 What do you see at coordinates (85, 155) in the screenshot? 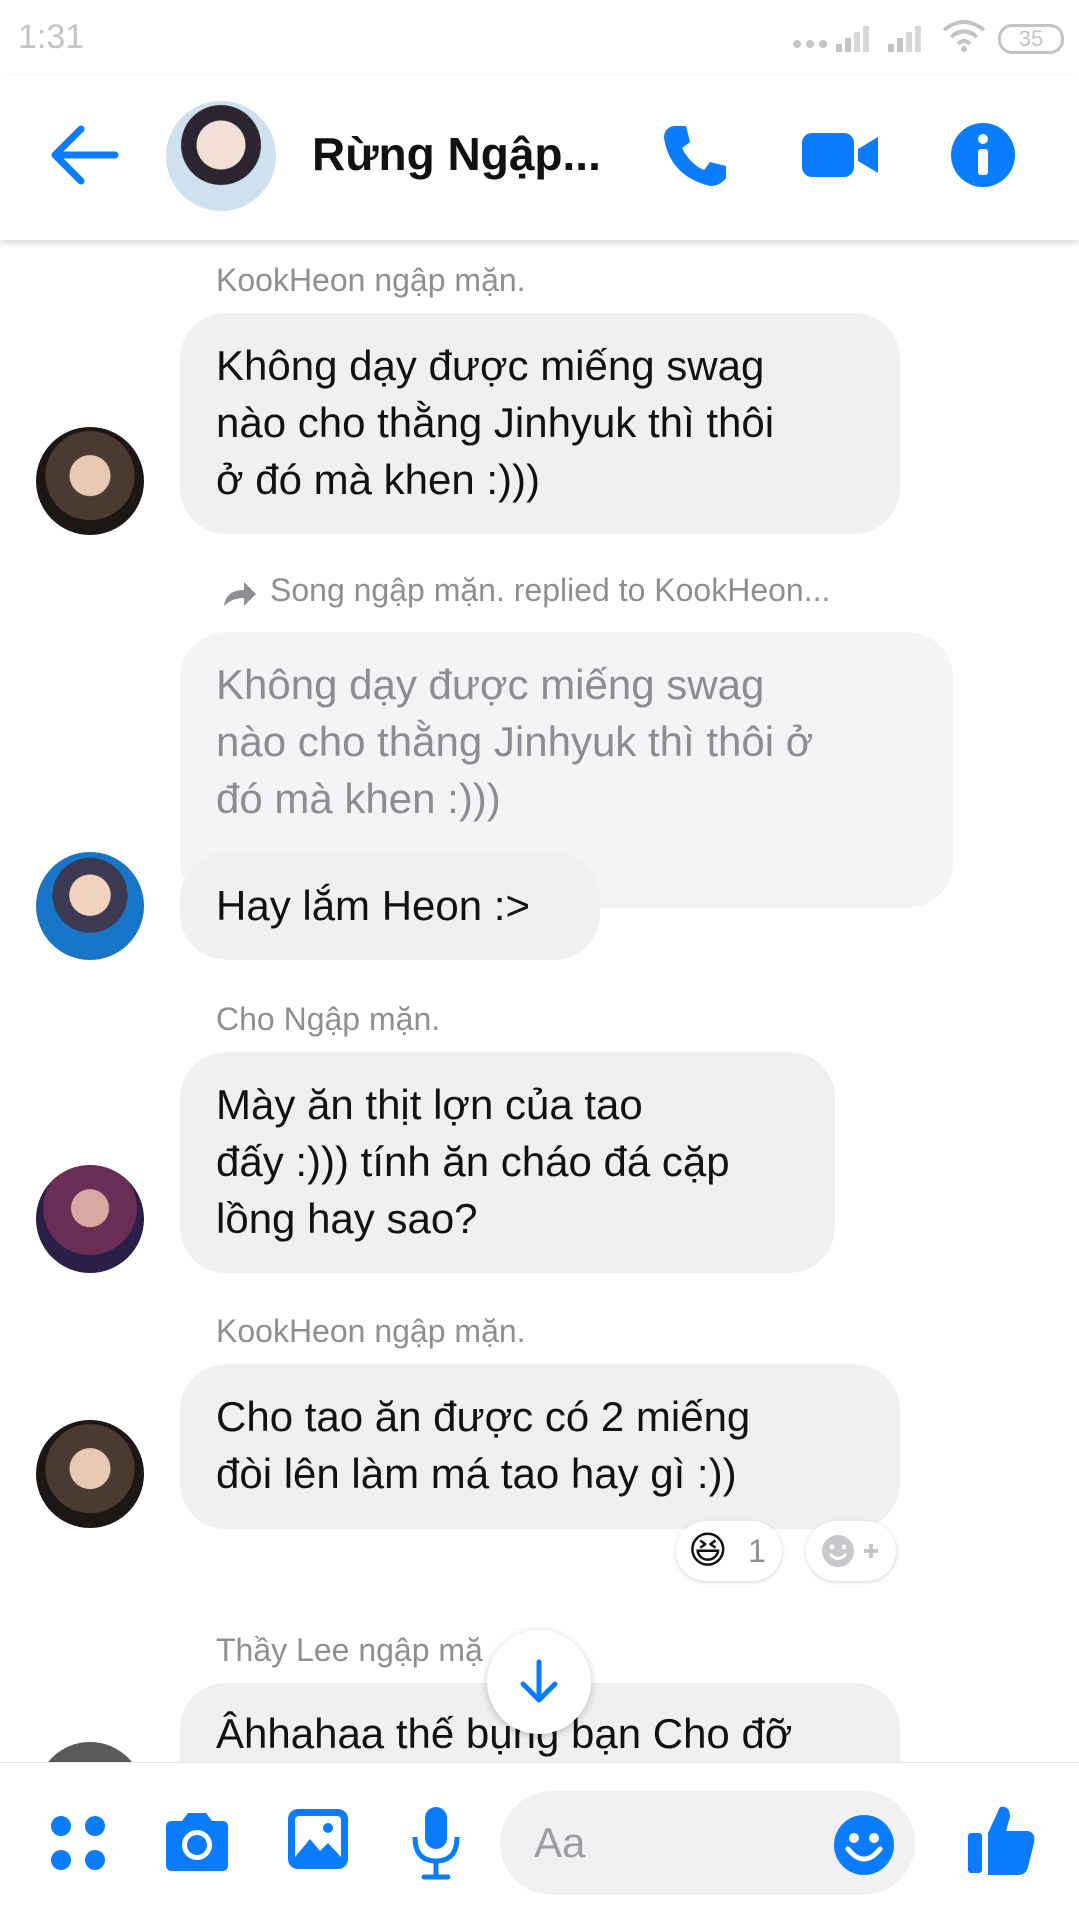
I see `back-arrow-icon` at bounding box center [85, 155].